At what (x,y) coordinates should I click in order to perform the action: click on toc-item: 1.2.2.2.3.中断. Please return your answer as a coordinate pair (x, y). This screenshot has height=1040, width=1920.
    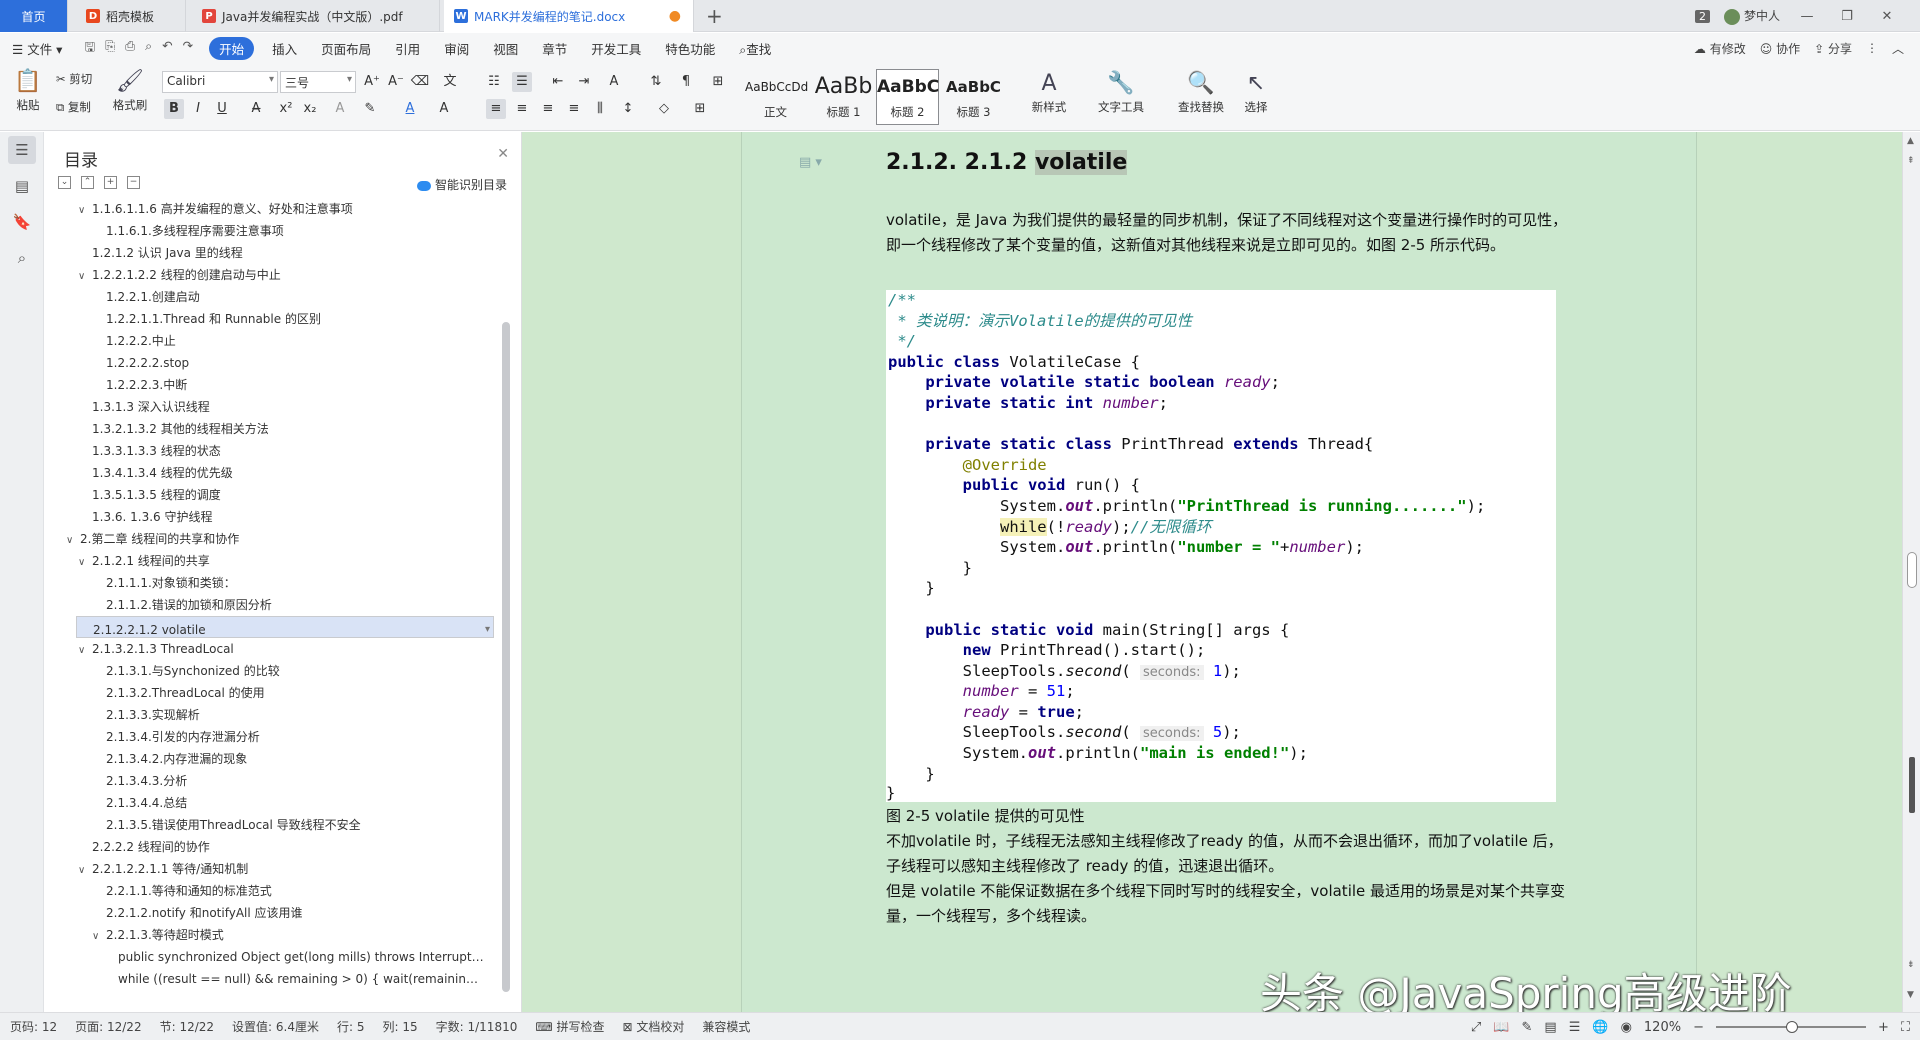
    Looking at the image, I should click on (295, 385).